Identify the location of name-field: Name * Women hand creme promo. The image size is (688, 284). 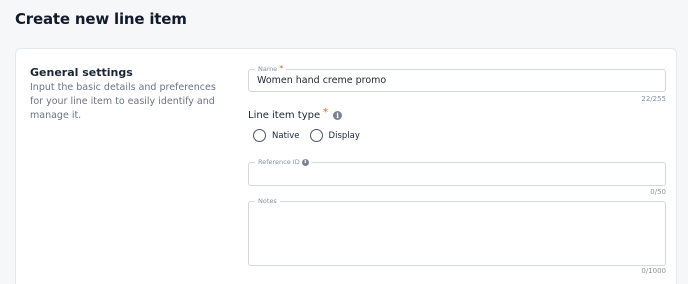
(457, 78).